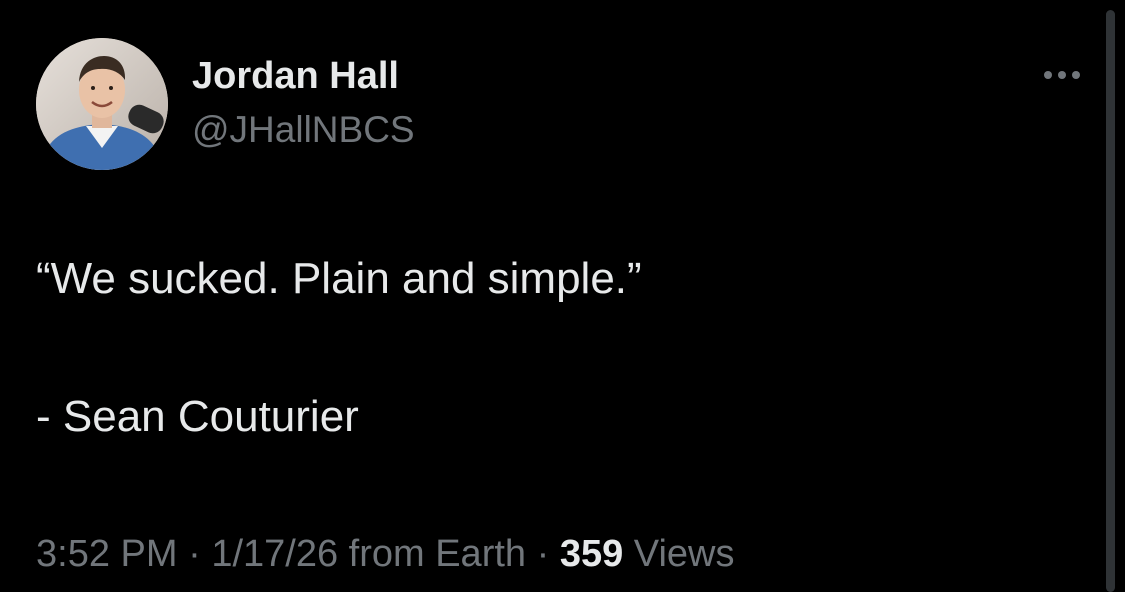  What do you see at coordinates (591, 554) in the screenshot?
I see `views-count: 359` at bounding box center [591, 554].